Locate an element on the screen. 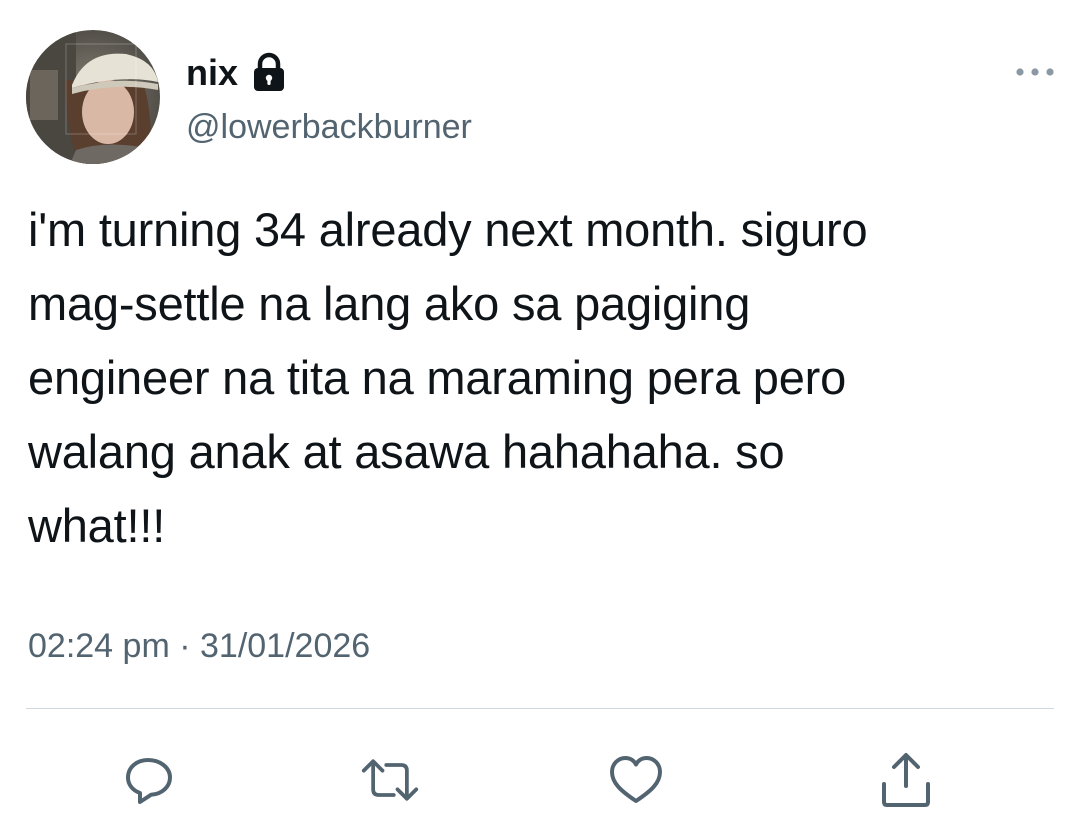 Image resolution: width=1079 pixels, height=840 pixels. retweet-icon is located at coordinates (390, 780).